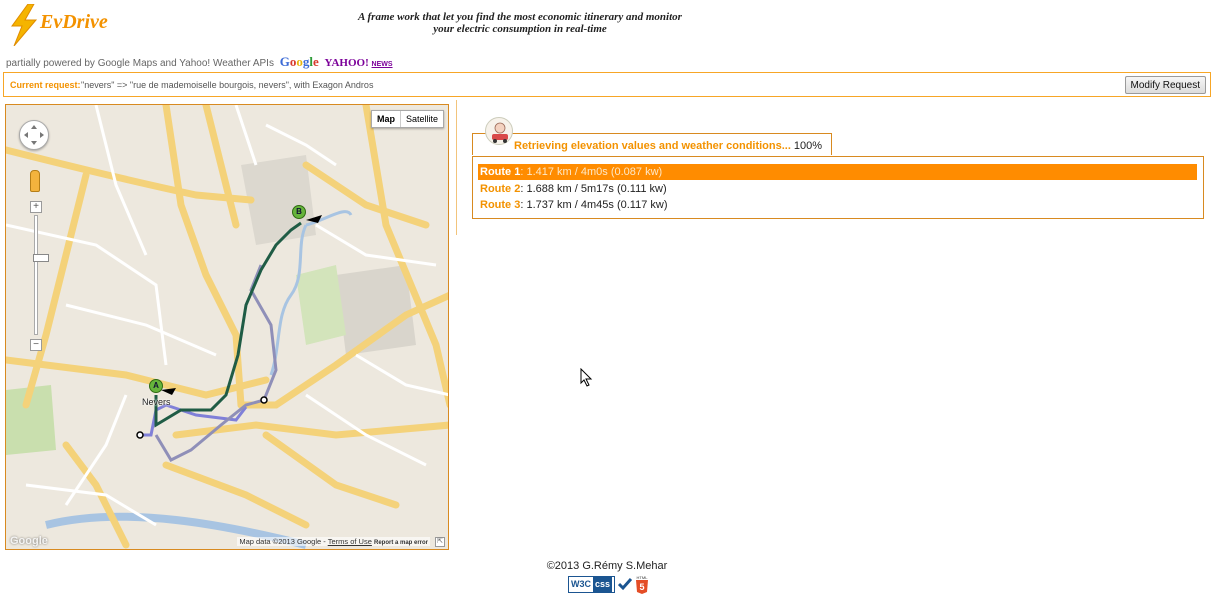 The width and height of the screenshot is (1214, 599). I want to click on panel-divider, so click(456, 167).